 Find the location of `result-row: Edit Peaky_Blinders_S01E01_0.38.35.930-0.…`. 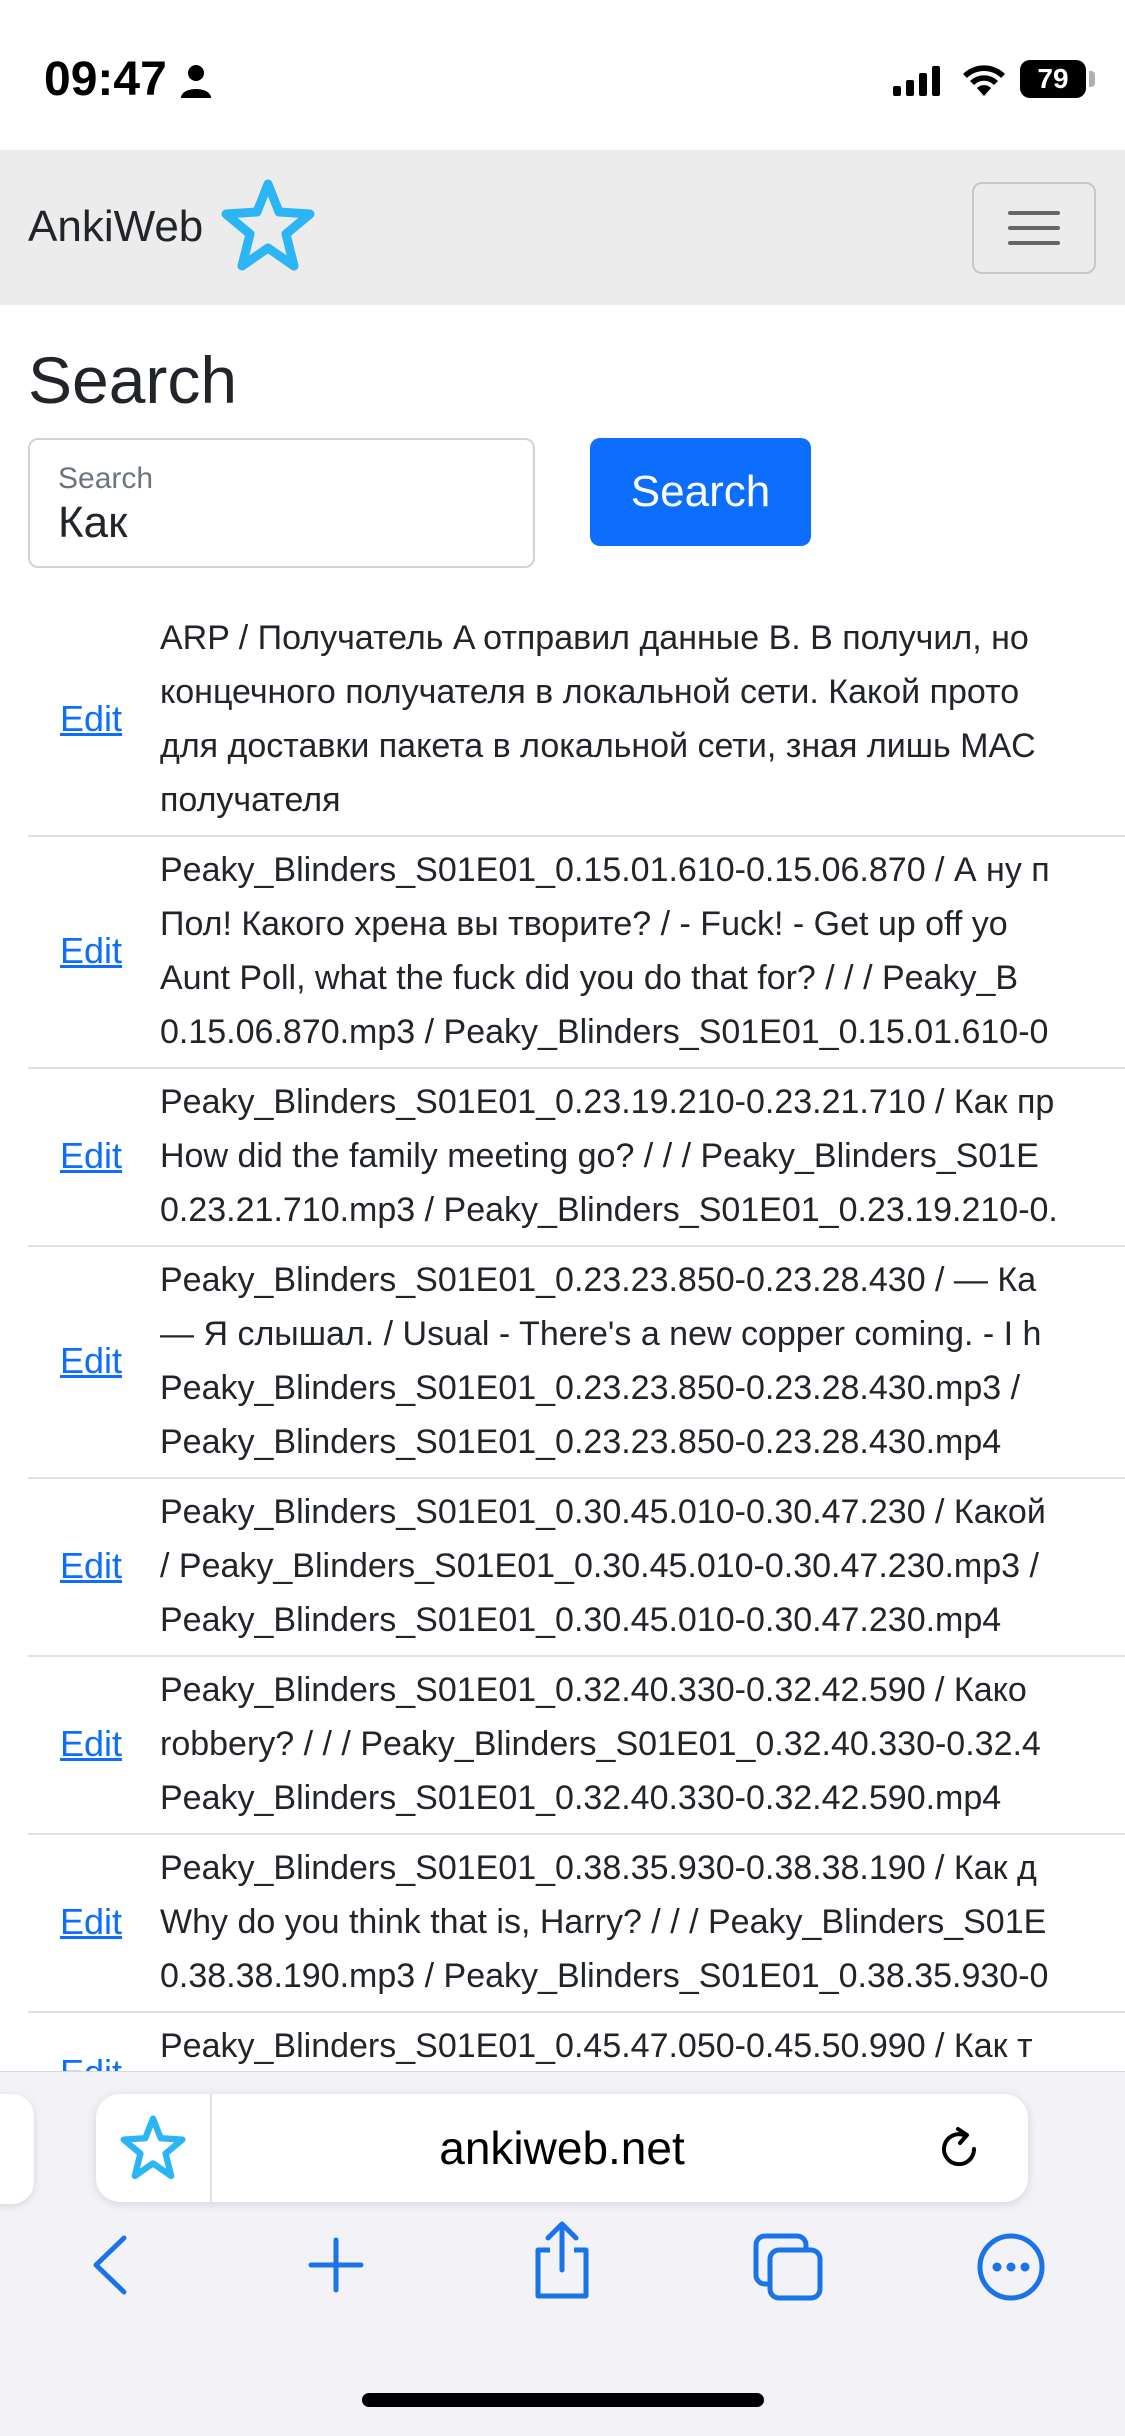

result-row: Edit Peaky_Blinders_S01E01_0.38.35.930-0.… is located at coordinates (576, 1924).